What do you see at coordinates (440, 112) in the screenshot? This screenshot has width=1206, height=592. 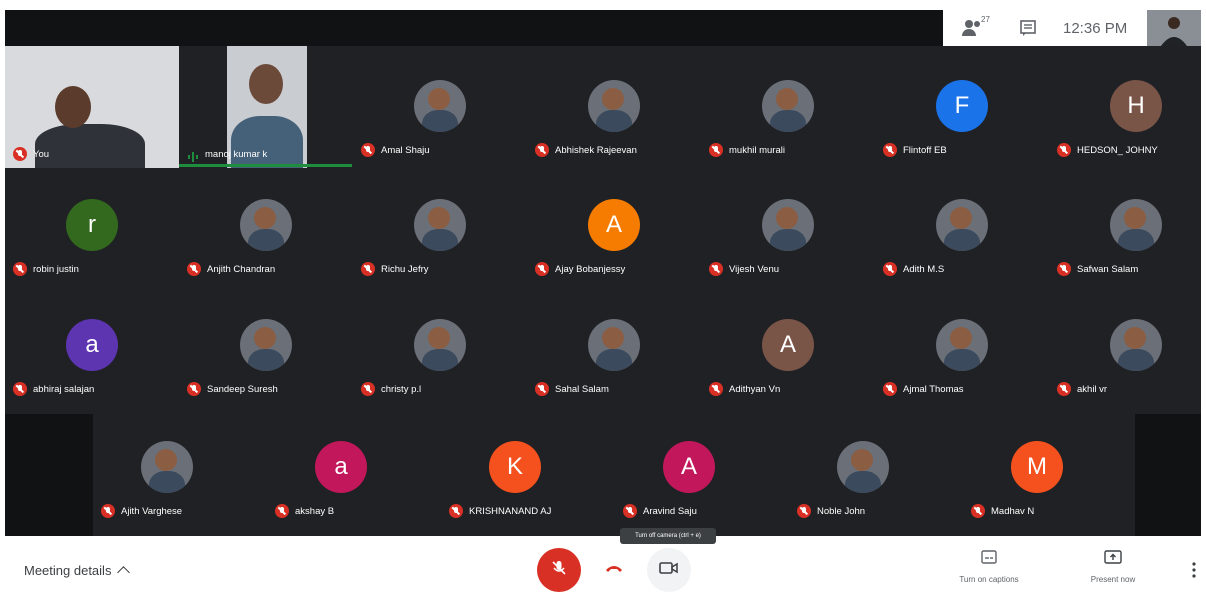 I see `participant-tile: Amal Shaju` at bounding box center [440, 112].